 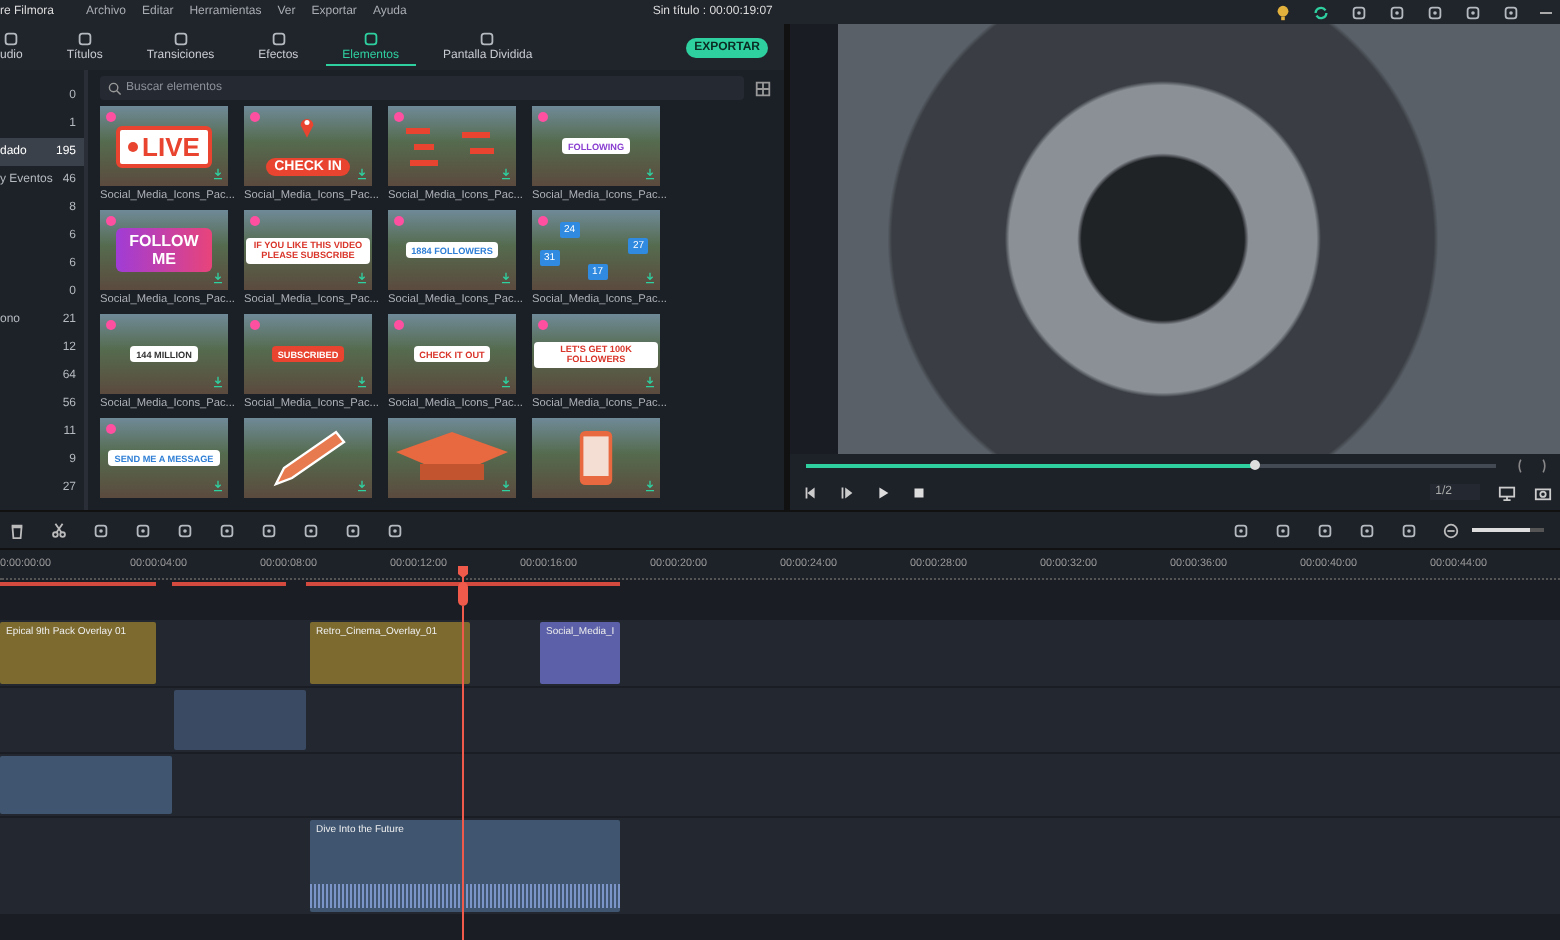 I want to click on monitor-icon, so click(x=1507, y=492).